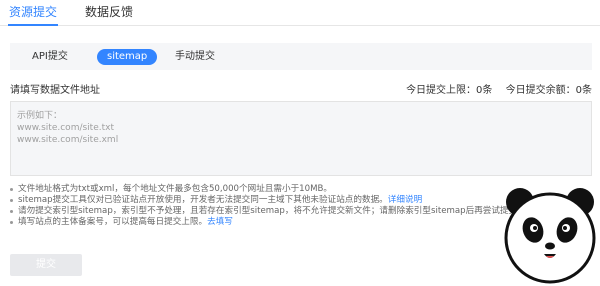 Image resolution: width=600 pixels, height=286 pixels. Describe the element at coordinates (113, 222) in the screenshot. I see `note-text: 填写站点的主体备案号，可以提高每日提交上限。` at that location.